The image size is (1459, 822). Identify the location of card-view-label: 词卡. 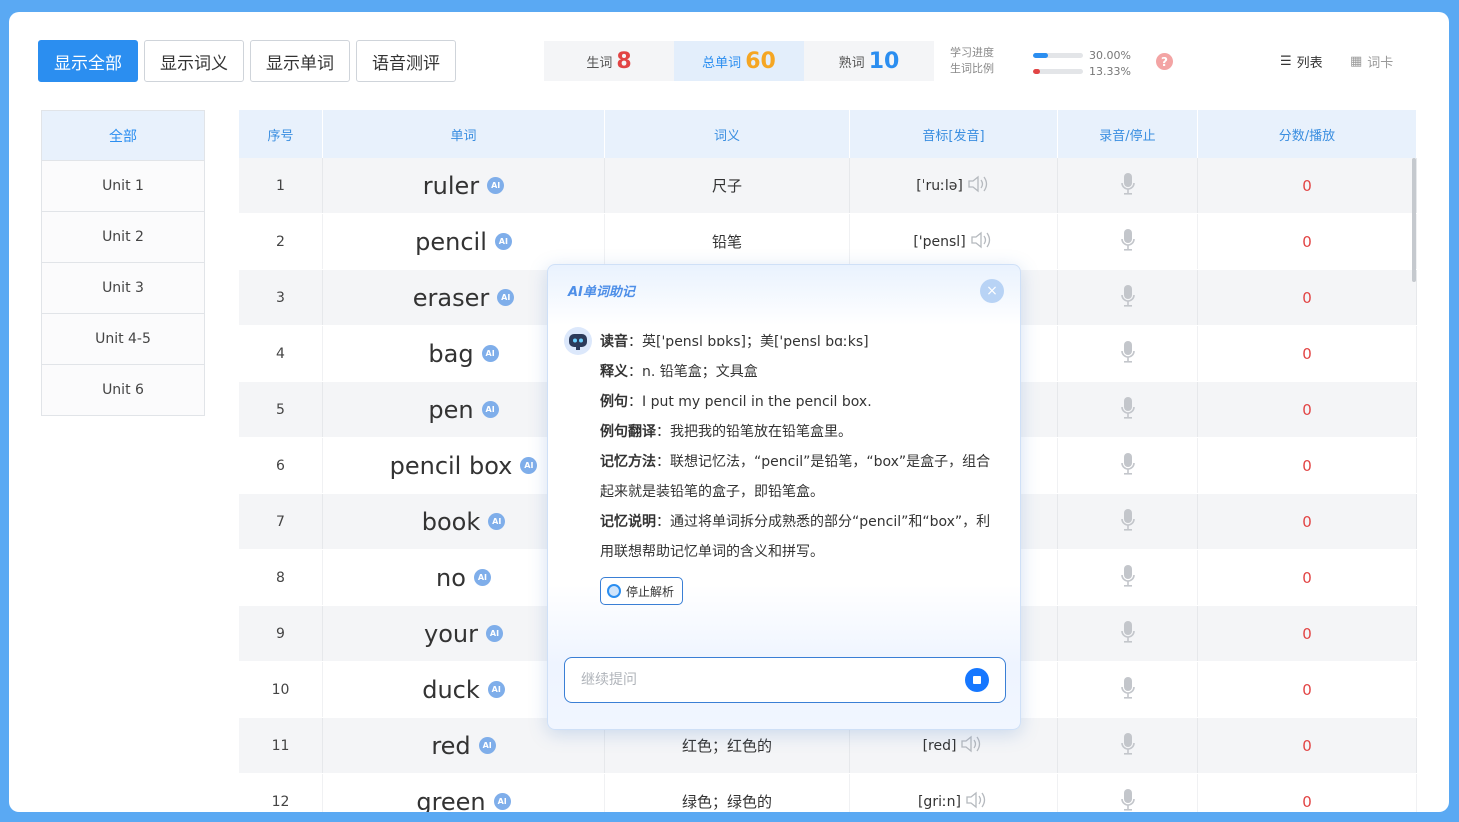
(1380, 63).